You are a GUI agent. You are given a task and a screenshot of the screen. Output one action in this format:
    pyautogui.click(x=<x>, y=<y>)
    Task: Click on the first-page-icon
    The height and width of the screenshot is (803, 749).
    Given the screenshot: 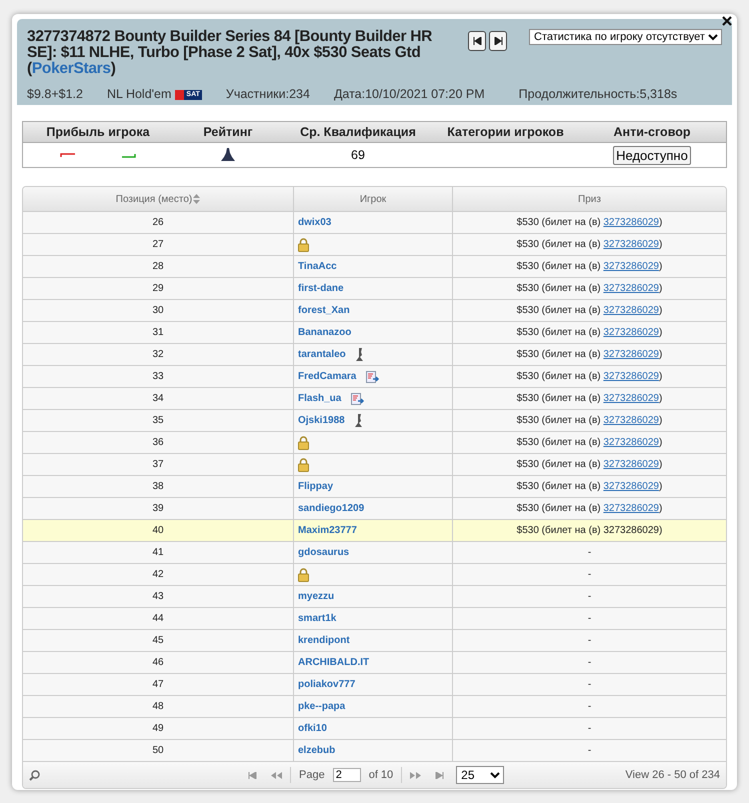 What is the action you would take?
    pyautogui.click(x=252, y=775)
    